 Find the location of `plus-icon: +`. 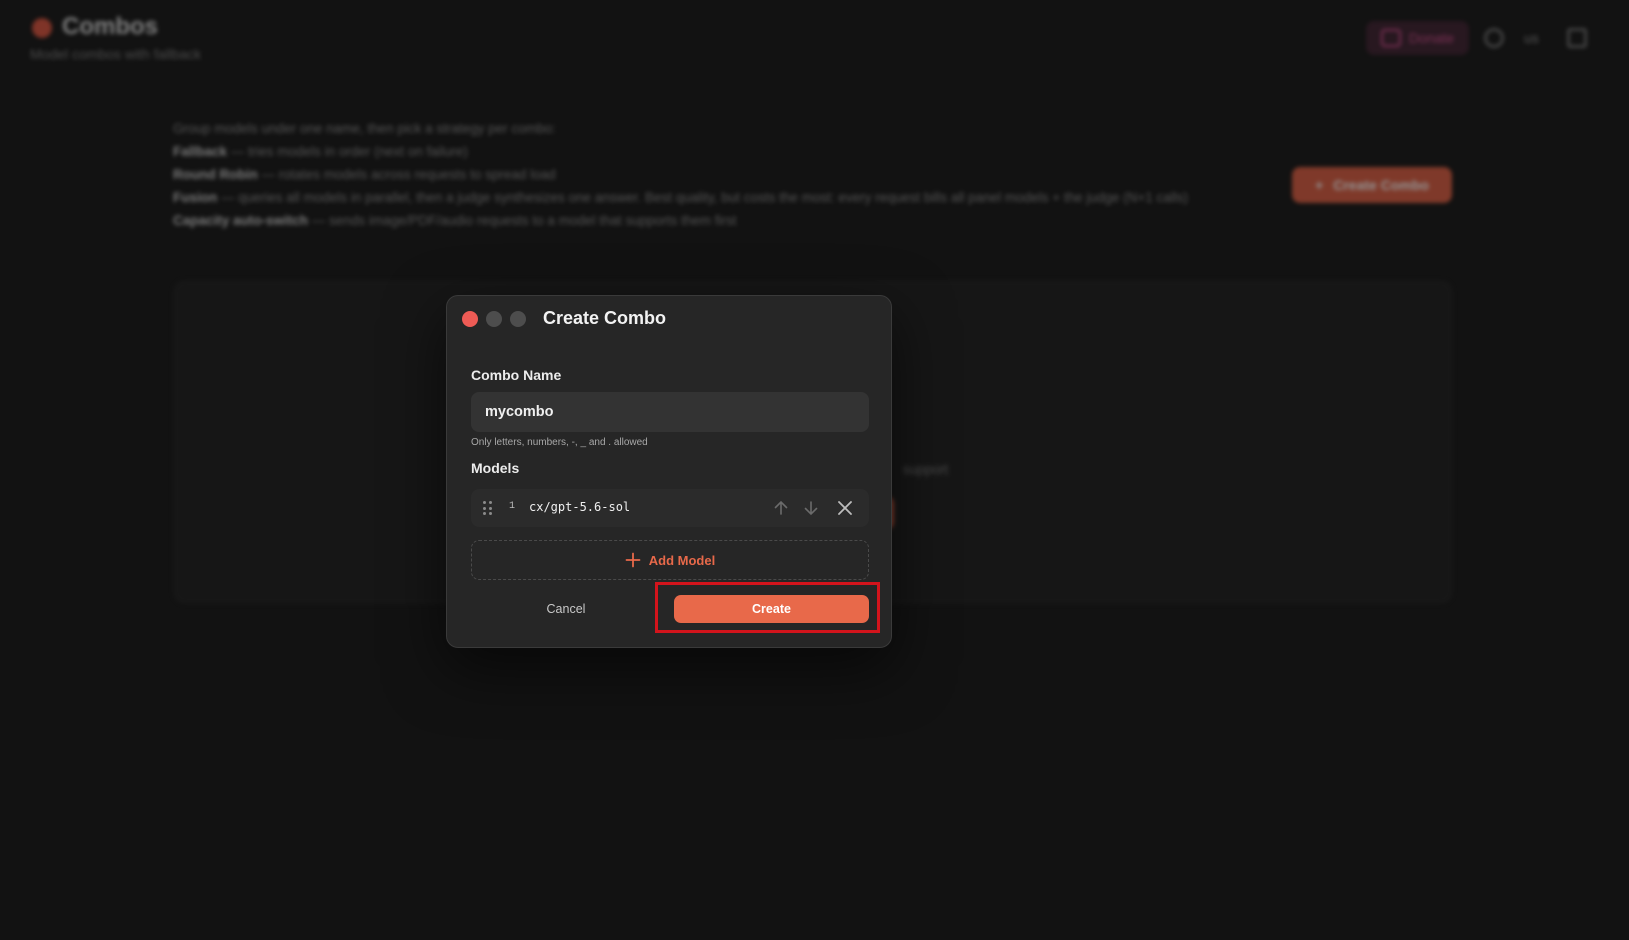

plus-icon: + is located at coordinates (1319, 185).